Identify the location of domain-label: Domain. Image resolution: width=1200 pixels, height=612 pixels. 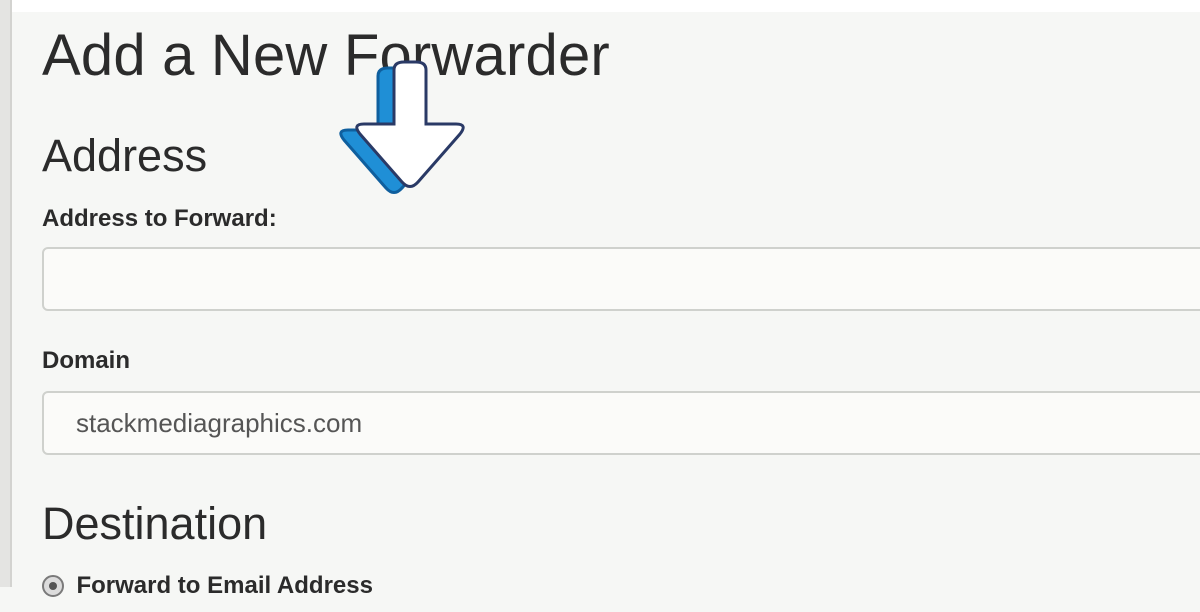
(86, 360).